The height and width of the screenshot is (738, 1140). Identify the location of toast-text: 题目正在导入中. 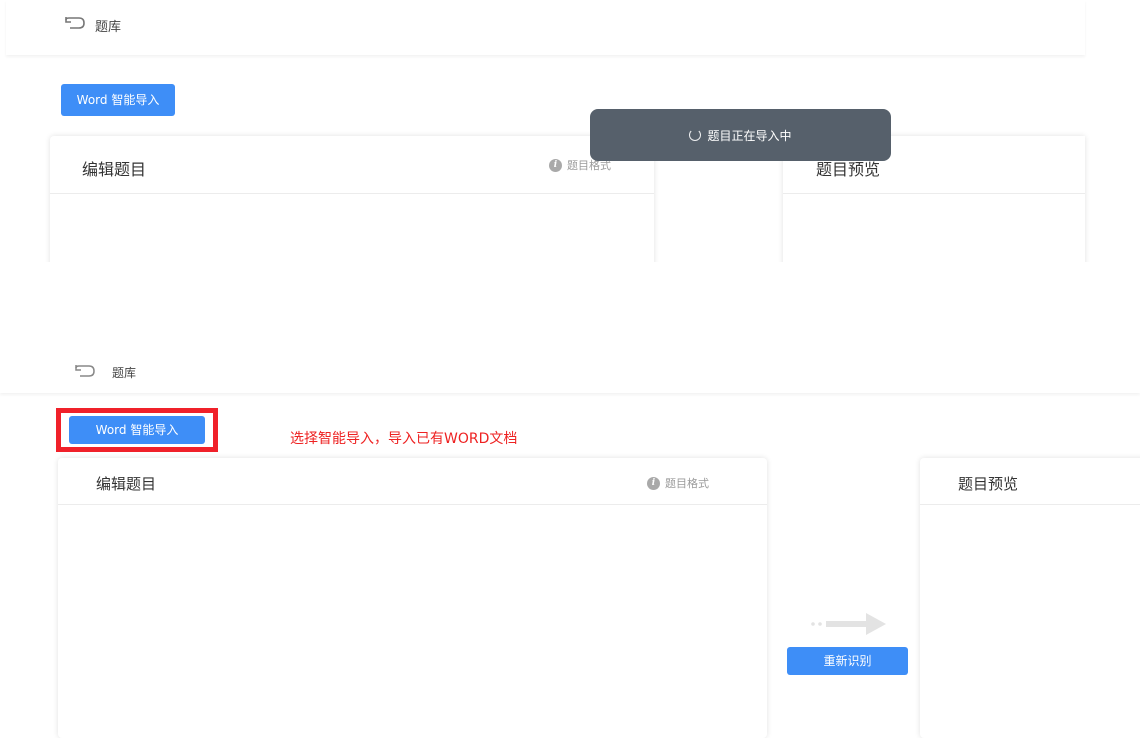
(749, 135).